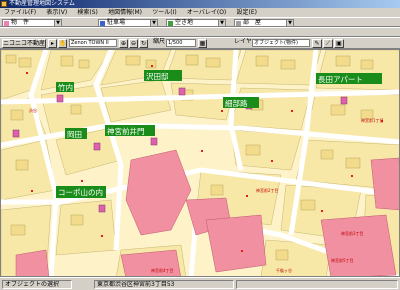 The width and height of the screenshot is (400, 290). I want to click on menu-map-info: 地図情報(M), so click(125, 12).